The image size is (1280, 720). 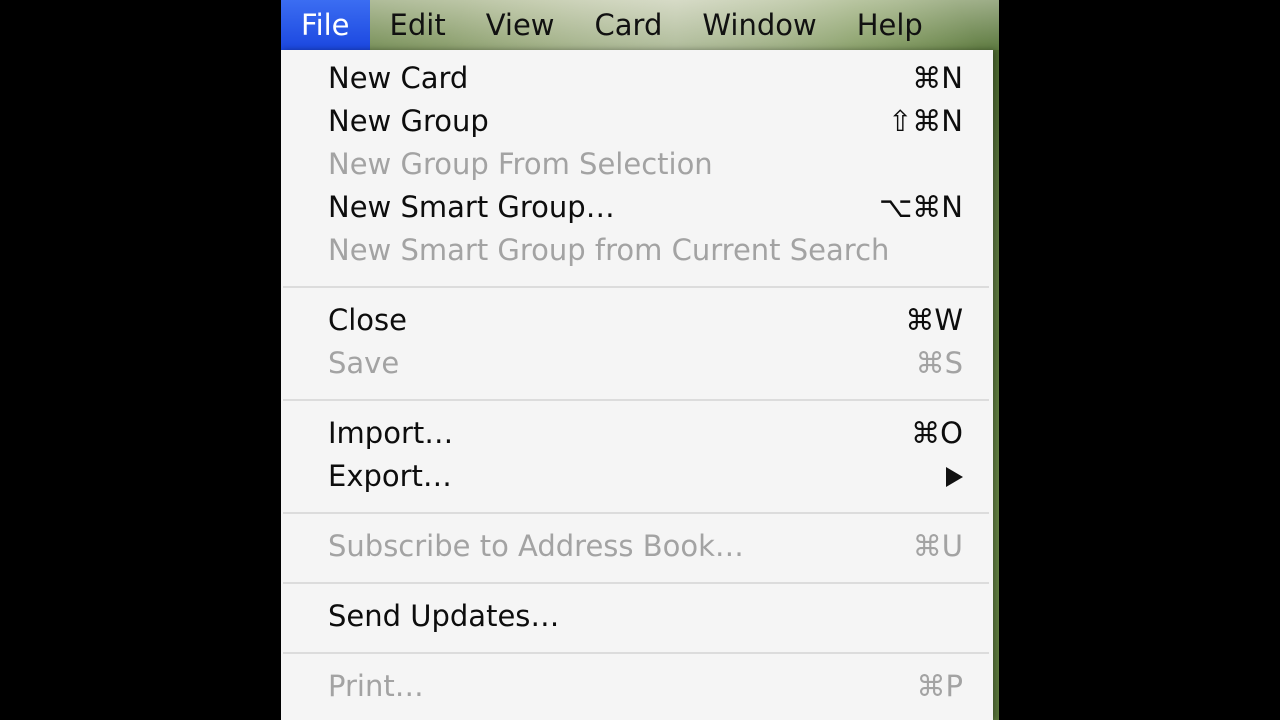 I want to click on menu-item-close: Close ⌘W, so click(x=637, y=320).